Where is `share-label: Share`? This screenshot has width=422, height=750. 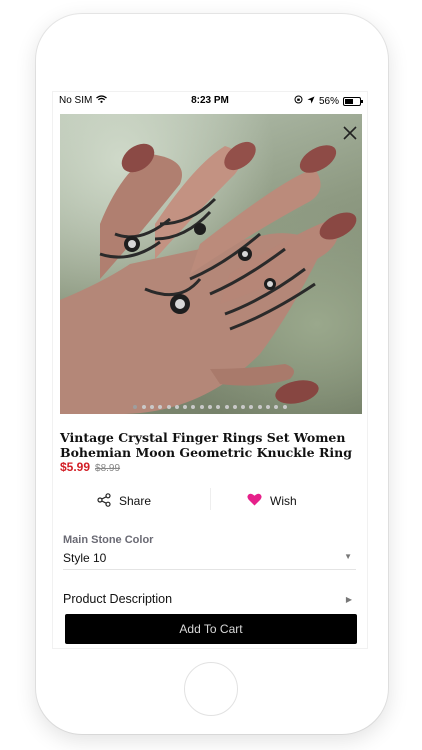
share-label: Share is located at coordinates (135, 501).